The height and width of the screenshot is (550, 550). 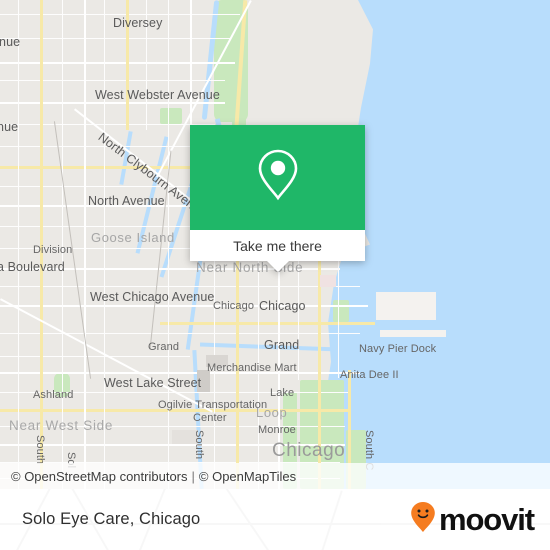 I want to click on popup-pointer, so click(x=277, y=266).